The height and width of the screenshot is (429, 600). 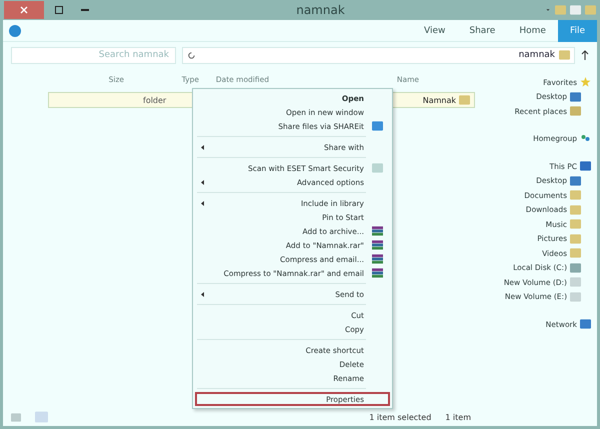 I want to click on selection-count: 1 item selected, so click(x=400, y=417).